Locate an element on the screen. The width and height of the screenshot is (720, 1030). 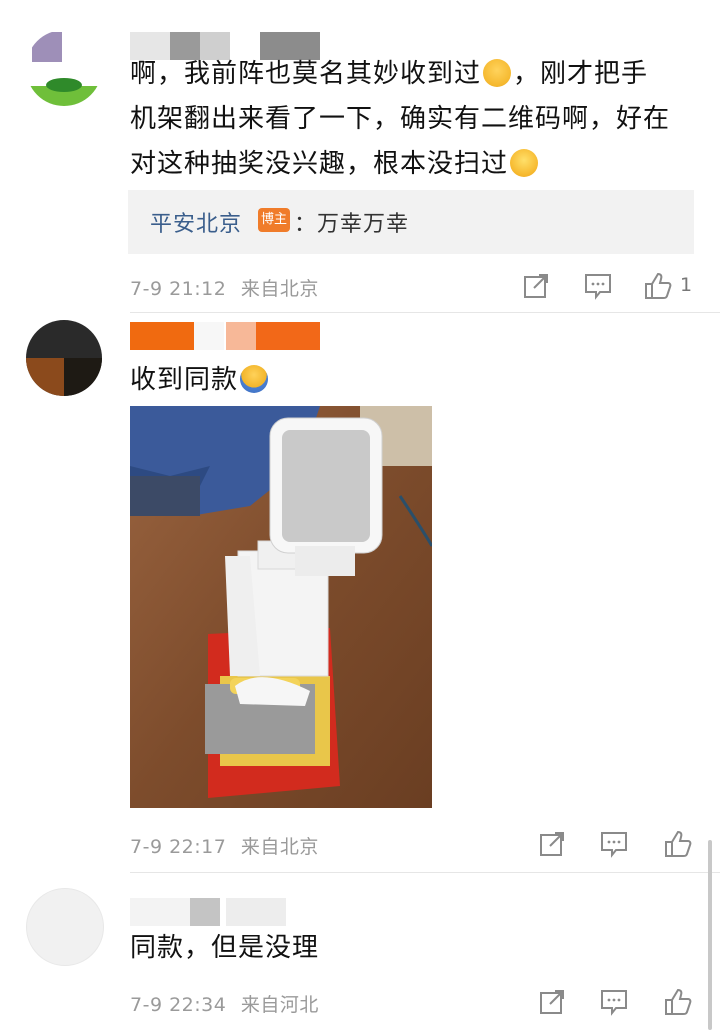
comment-text: 同款，但是没理 is located at coordinates (225, 948).